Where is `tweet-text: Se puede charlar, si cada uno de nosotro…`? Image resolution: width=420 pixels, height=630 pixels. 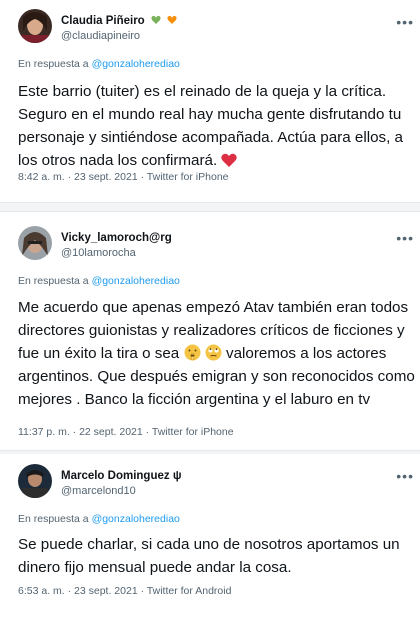
tweet-text: Se puede charlar, si cada uno de nosotro… is located at coordinates (209, 556).